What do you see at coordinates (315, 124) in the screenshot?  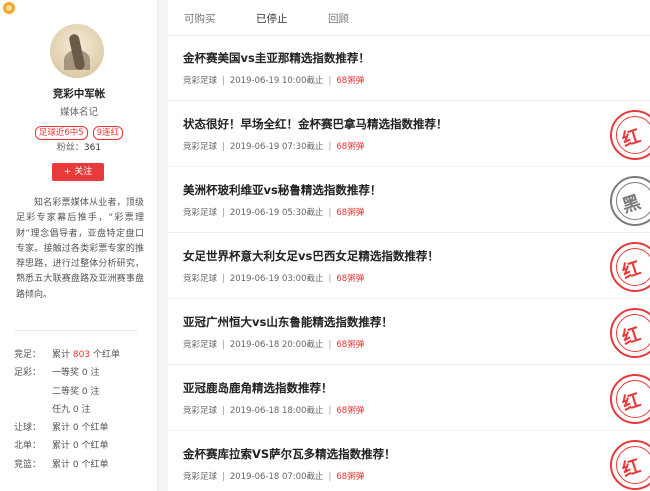 I see `item-title: 状态很好！早场全红！金杯赛巴拿马精选指数推荐！` at bounding box center [315, 124].